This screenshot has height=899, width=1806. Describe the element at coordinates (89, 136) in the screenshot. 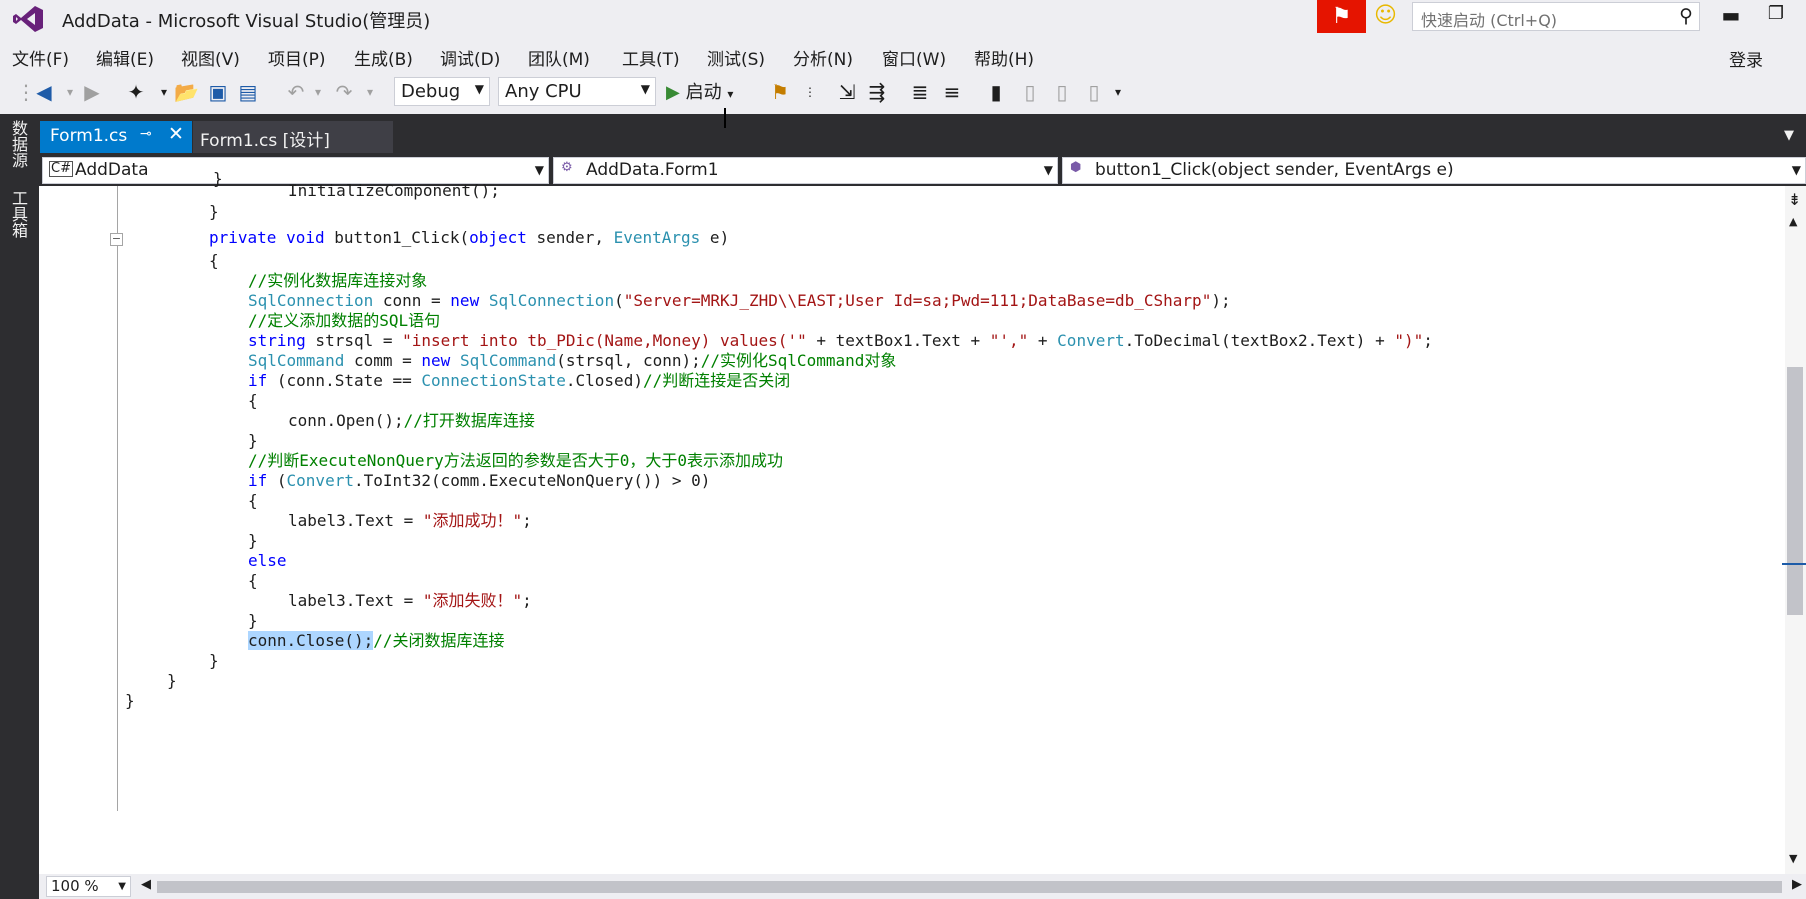

I see `tab-label: Form1.cs` at that location.